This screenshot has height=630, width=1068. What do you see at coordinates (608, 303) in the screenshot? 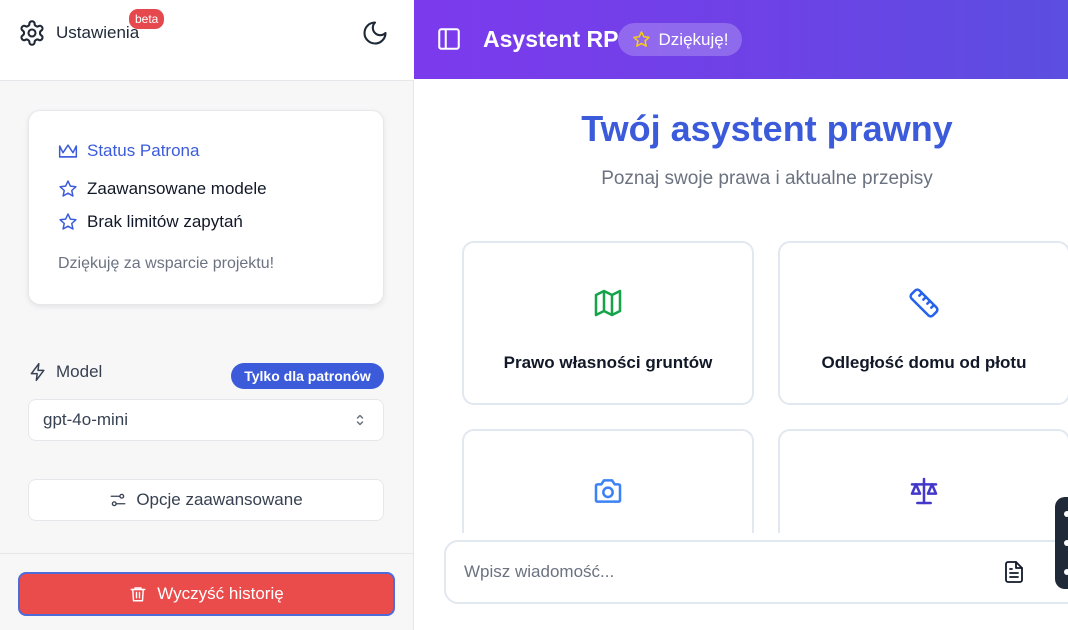
I see `map-icon` at bounding box center [608, 303].